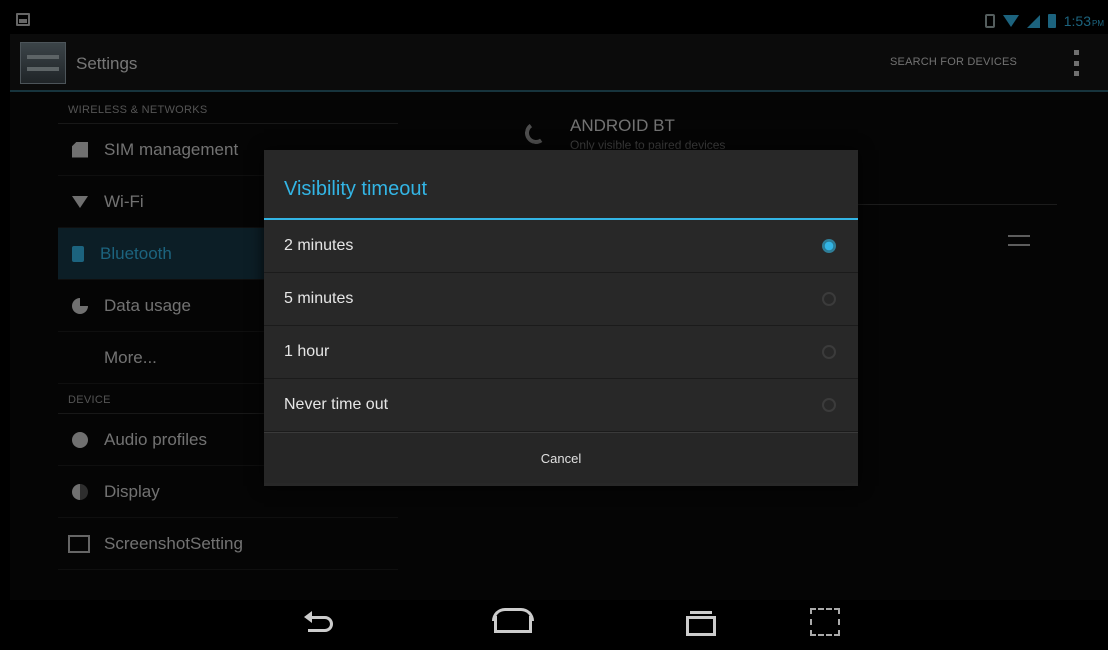  I want to click on recent-apps-icon, so click(698, 622).